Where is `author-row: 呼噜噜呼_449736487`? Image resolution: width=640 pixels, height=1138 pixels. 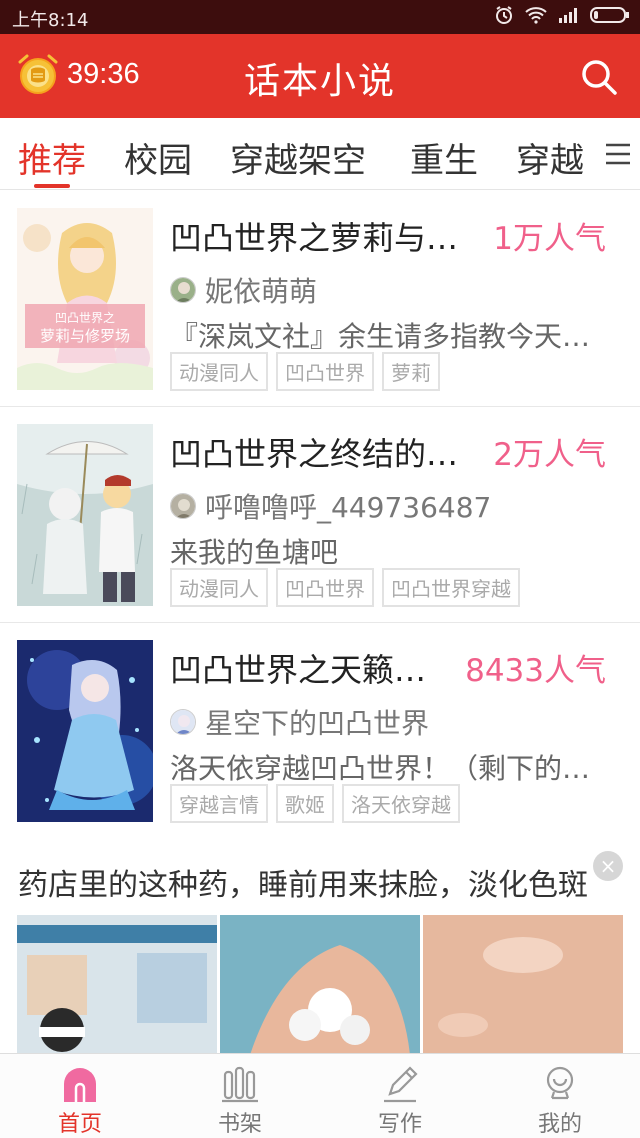 author-row: 呼噜噜呼_449736487 is located at coordinates (331, 506).